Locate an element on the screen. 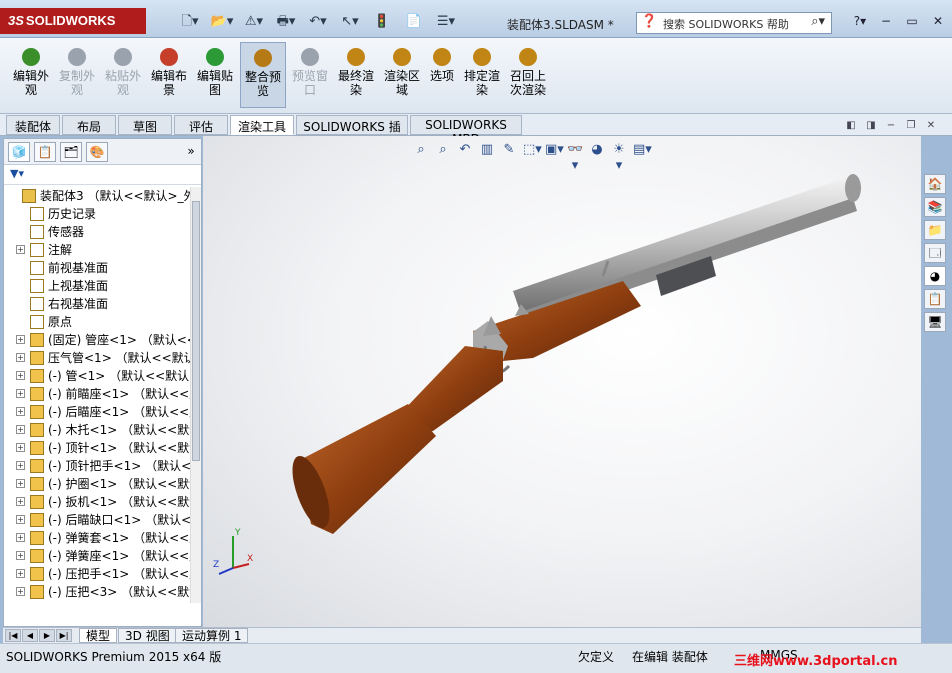  tile-right-icon: ◨ is located at coordinates (871, 126).